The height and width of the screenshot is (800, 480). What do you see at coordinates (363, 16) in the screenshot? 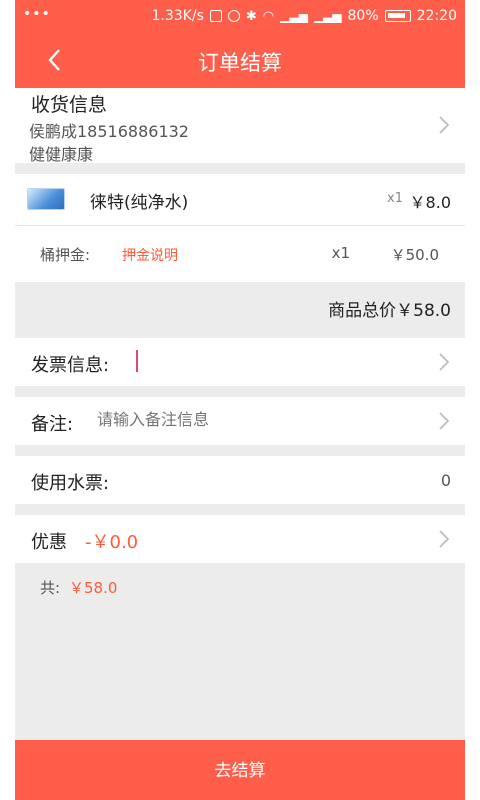
I see `battery-percent: 80%` at bounding box center [363, 16].